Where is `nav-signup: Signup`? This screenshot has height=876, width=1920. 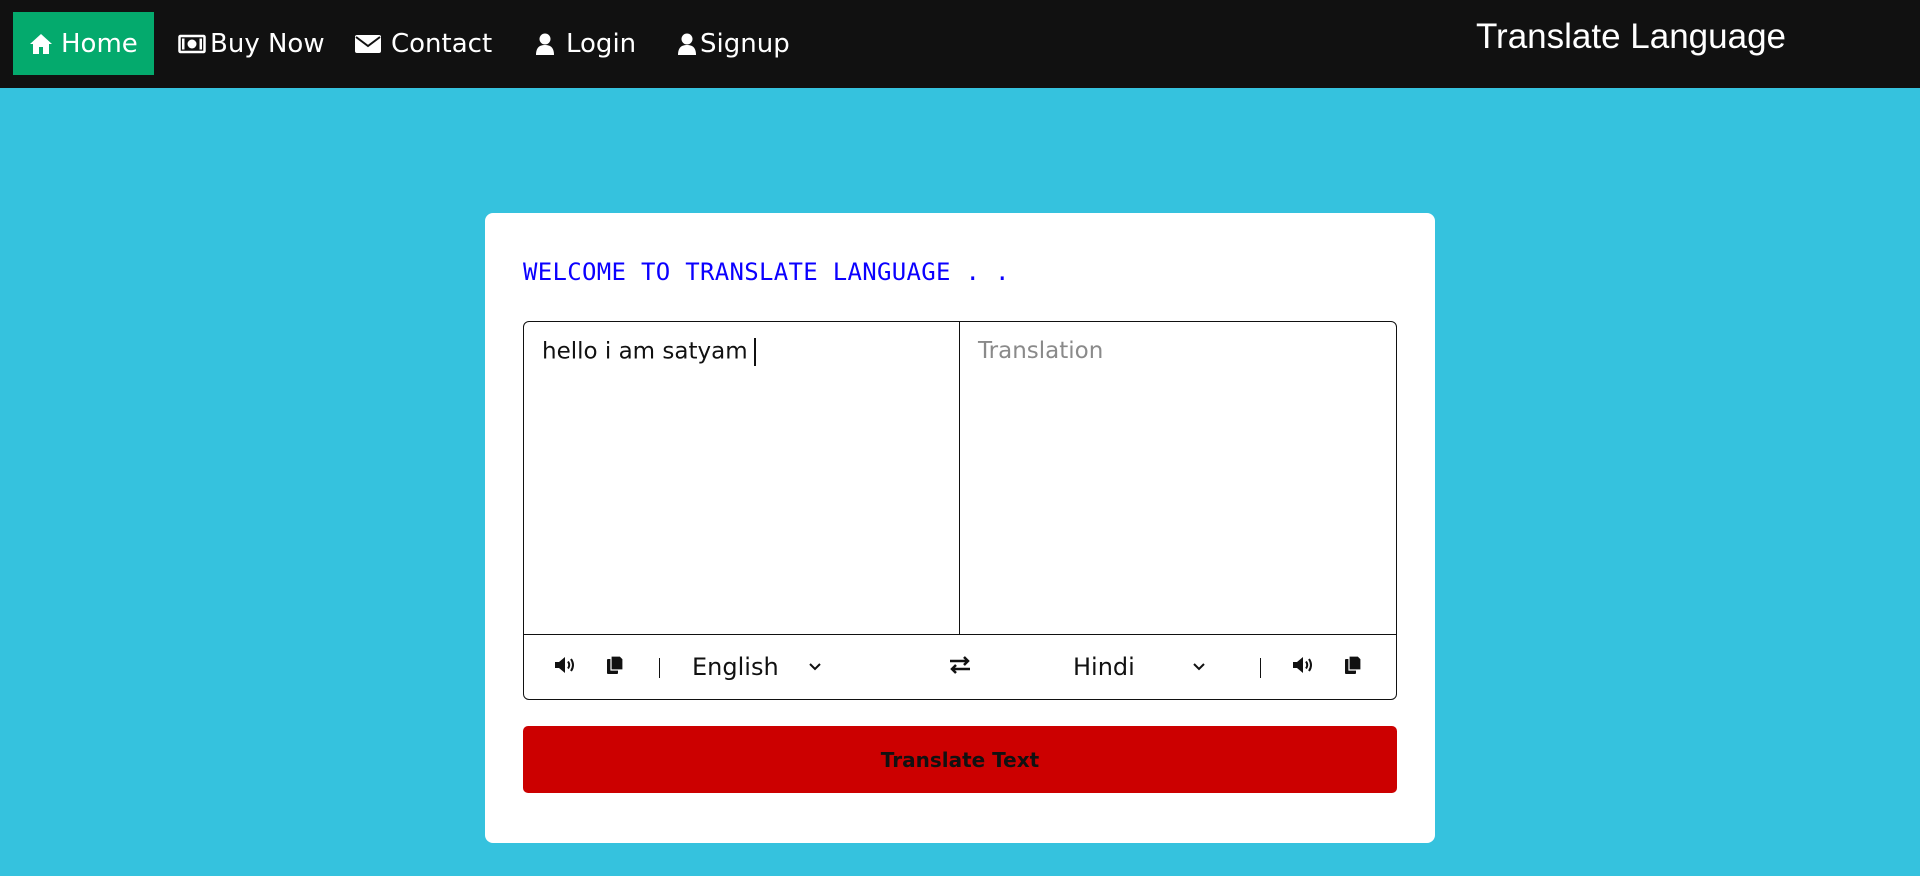
nav-signup: Signup is located at coordinates (734, 43).